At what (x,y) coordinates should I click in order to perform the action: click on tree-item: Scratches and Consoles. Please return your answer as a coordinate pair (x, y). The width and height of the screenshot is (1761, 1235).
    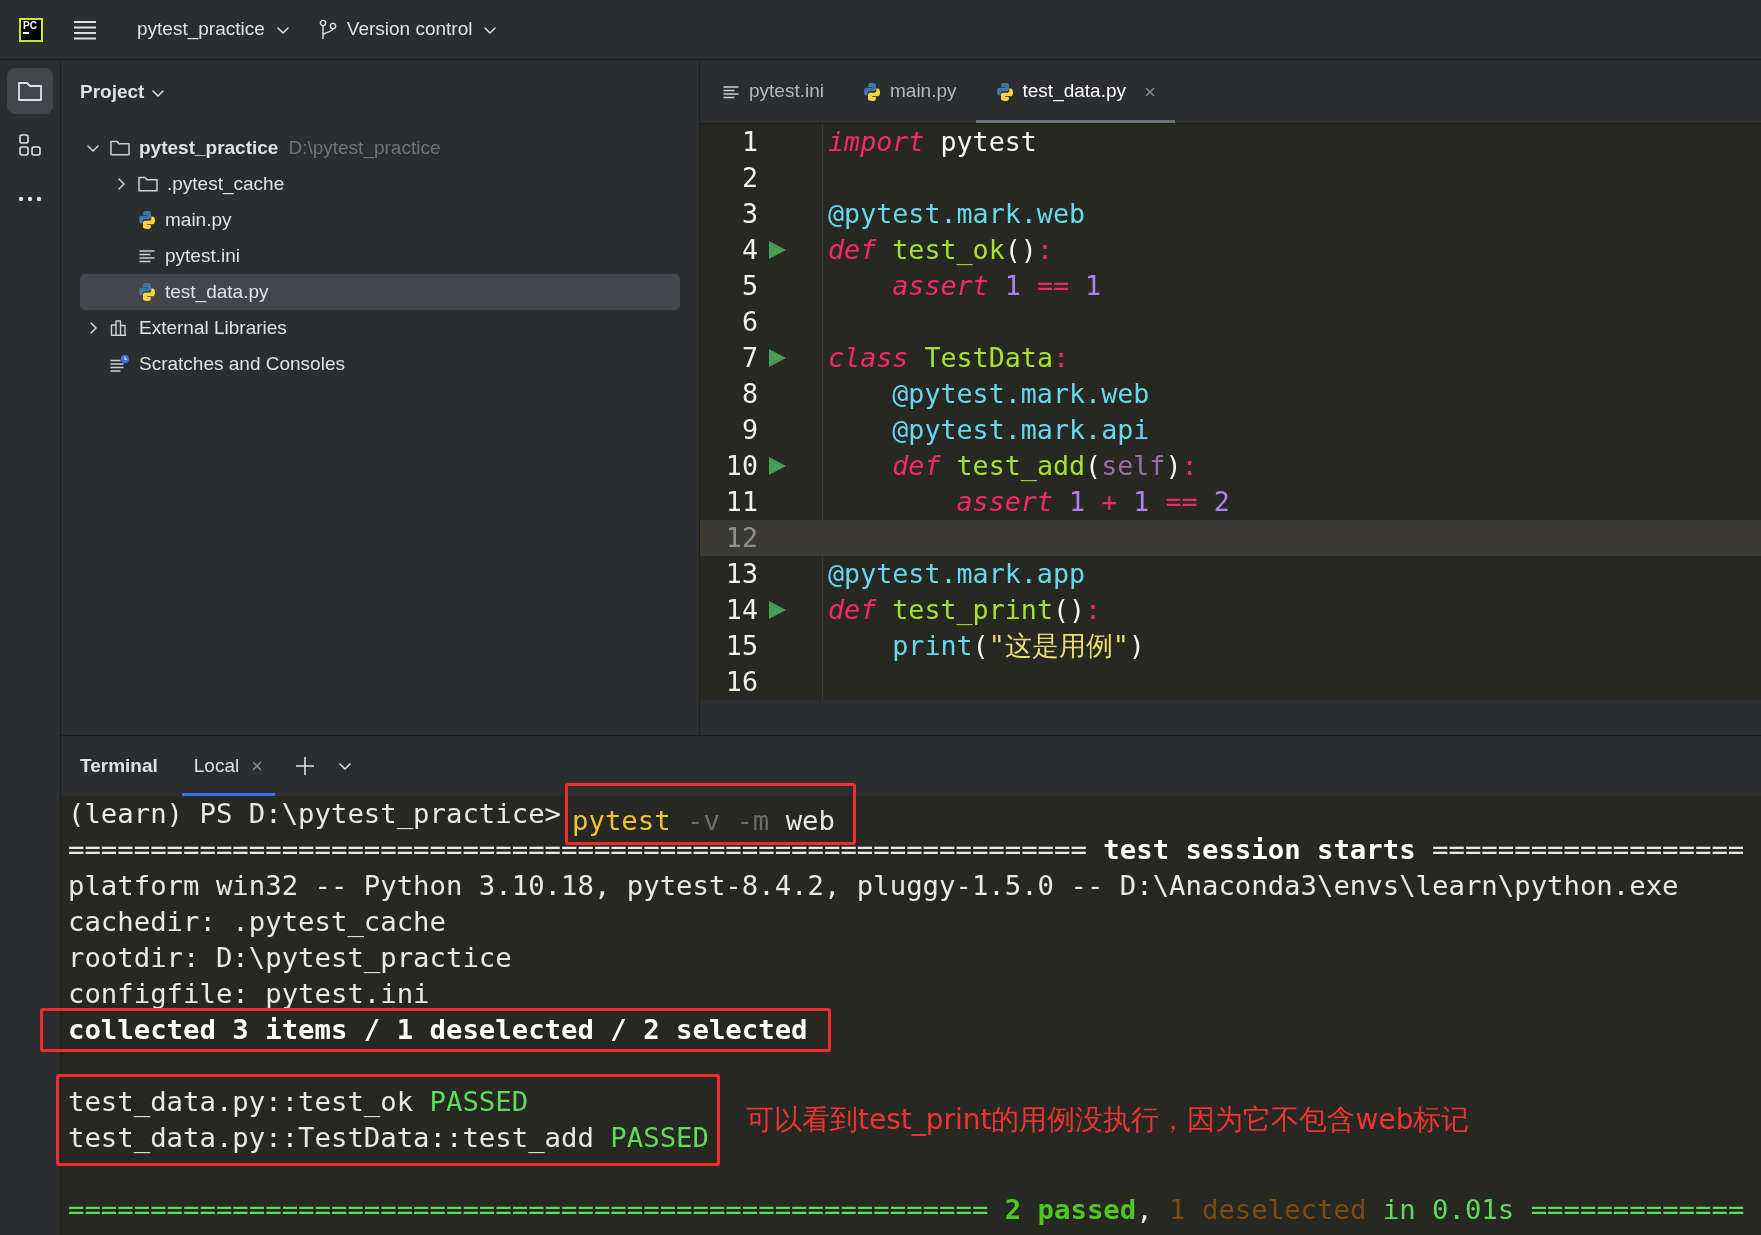
    Looking at the image, I should click on (380, 364).